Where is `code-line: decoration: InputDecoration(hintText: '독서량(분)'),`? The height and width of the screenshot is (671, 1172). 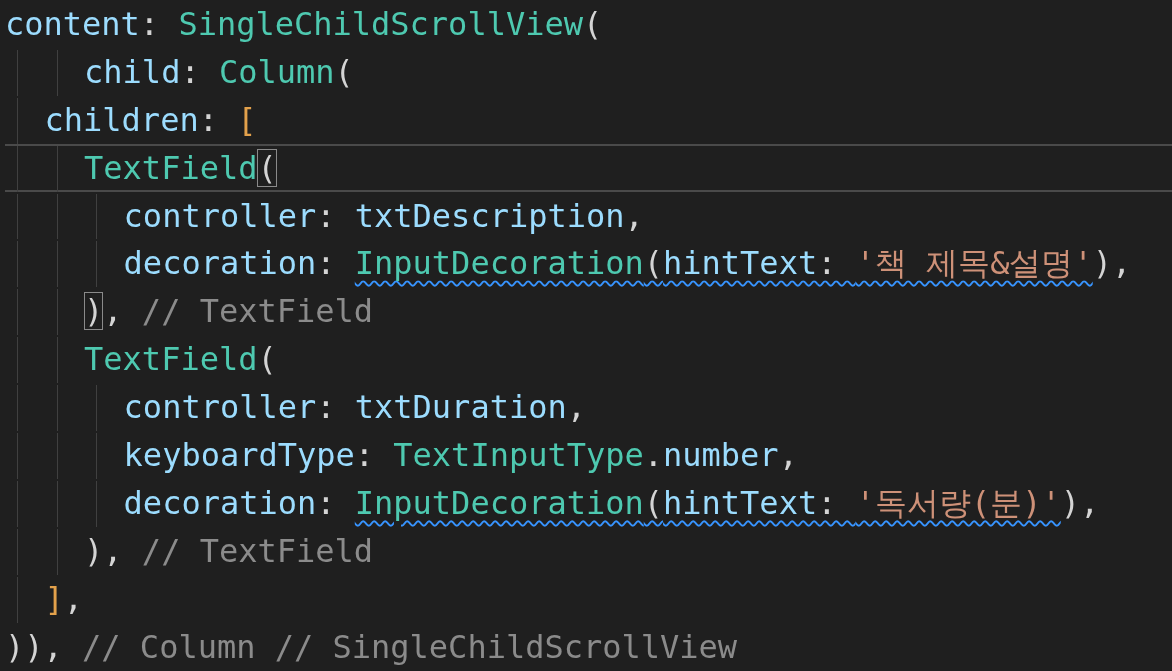 code-line: decoration: InputDecoration(hintText: '독서량(분)'), is located at coordinates (588, 502).